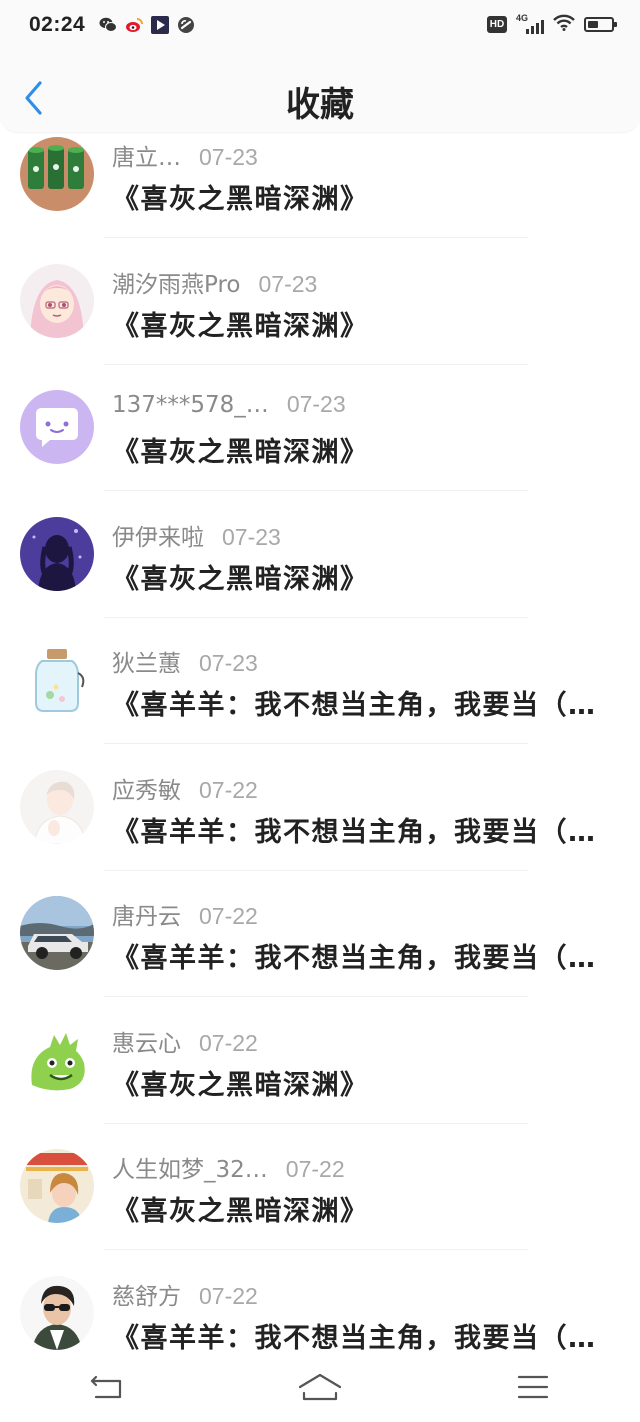 The height and width of the screenshot is (1422, 640). Describe the element at coordinates (185, 155) in the screenshot. I see `item-meta: 唐立… 07-23` at that location.